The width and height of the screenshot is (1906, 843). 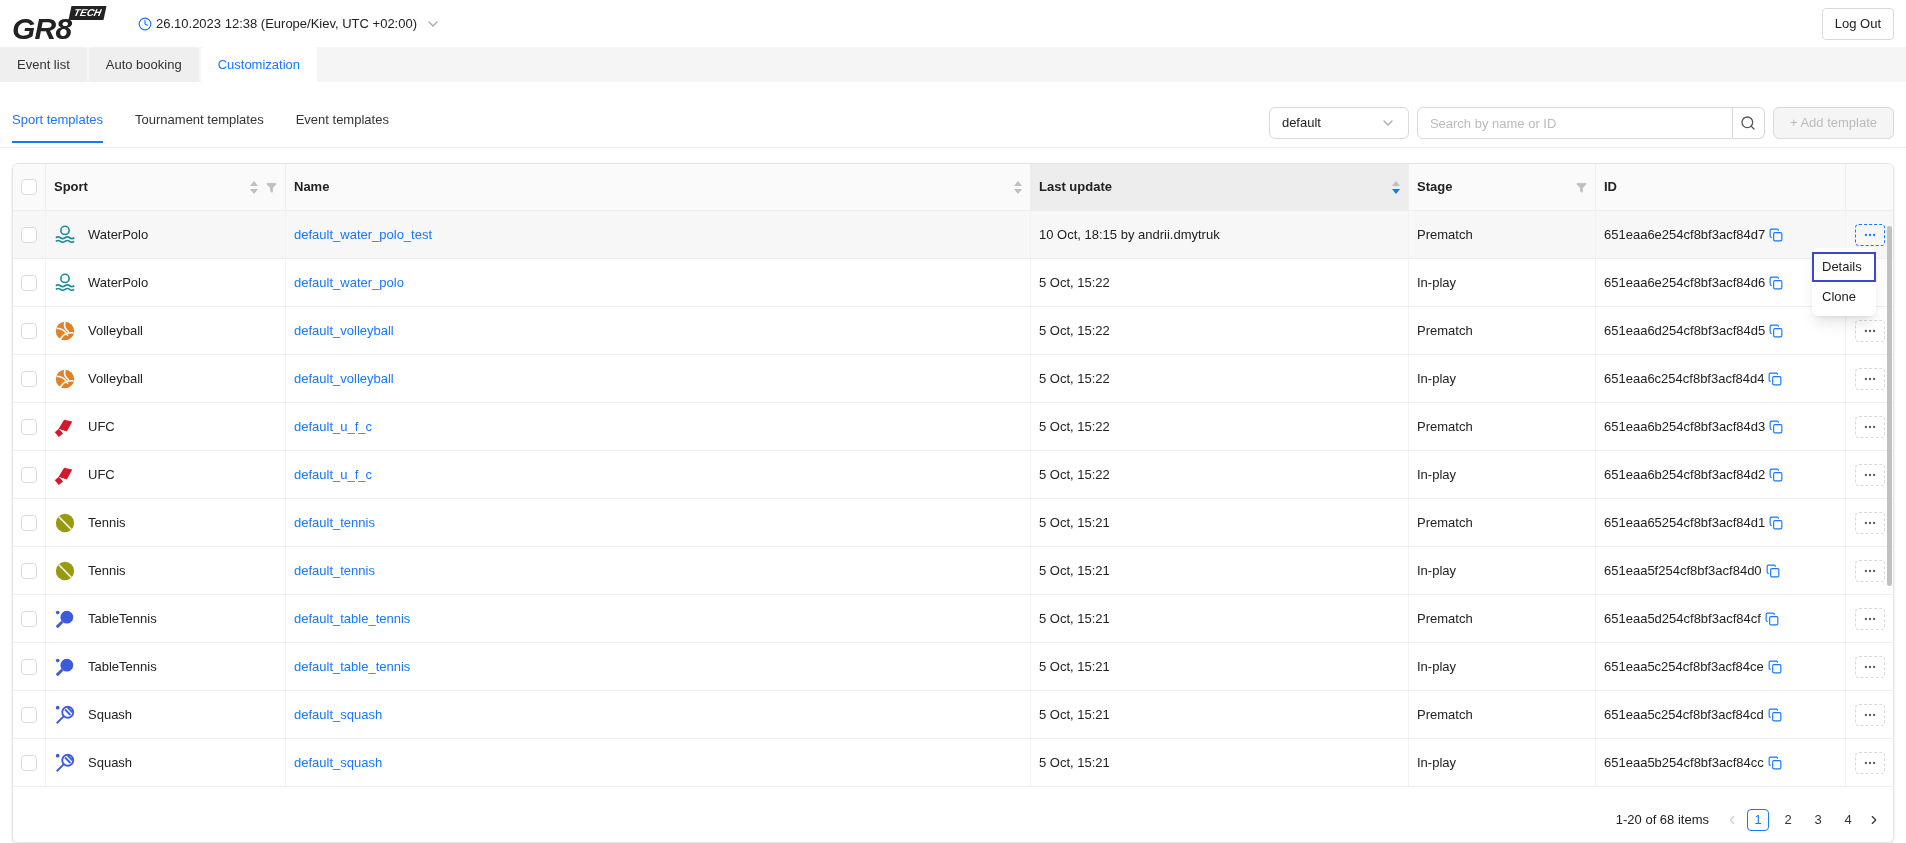 I want to click on column-header: Stage, so click(x=1502, y=187).